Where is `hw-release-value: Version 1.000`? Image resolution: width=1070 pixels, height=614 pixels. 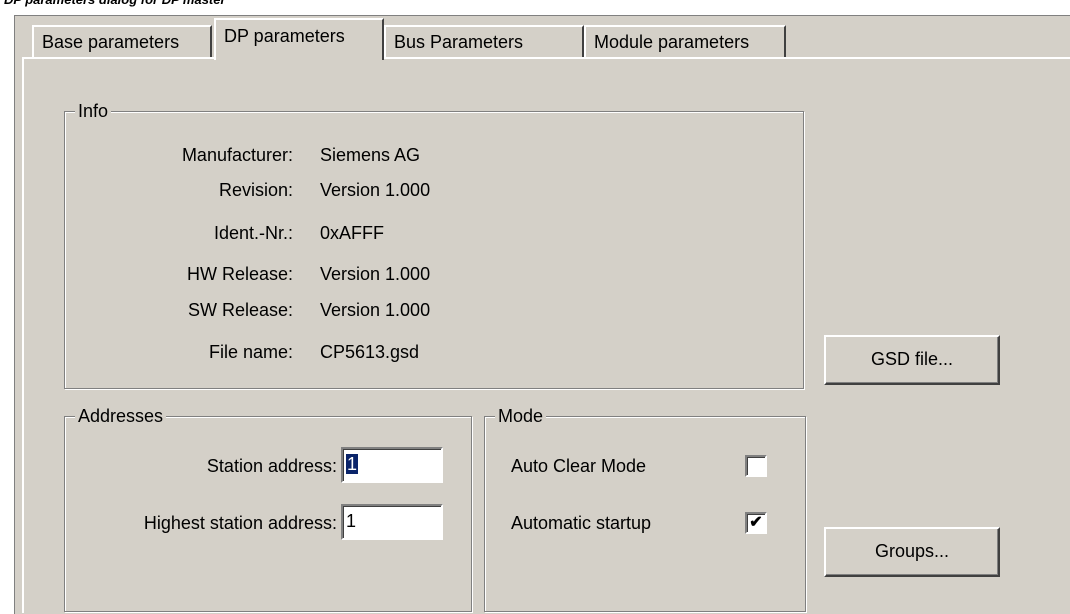 hw-release-value: Version 1.000 is located at coordinates (375, 274).